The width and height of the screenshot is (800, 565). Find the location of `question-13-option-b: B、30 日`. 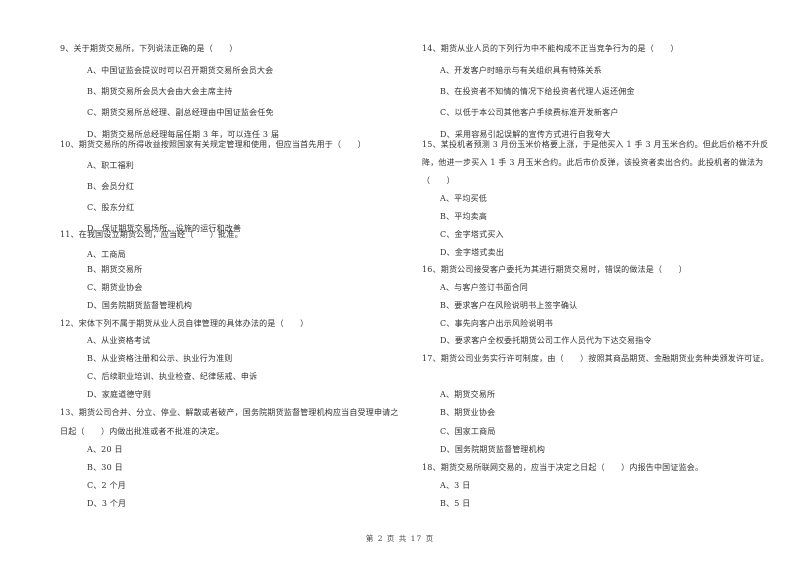

question-13-option-b: B、30 日 is located at coordinates (105, 467).